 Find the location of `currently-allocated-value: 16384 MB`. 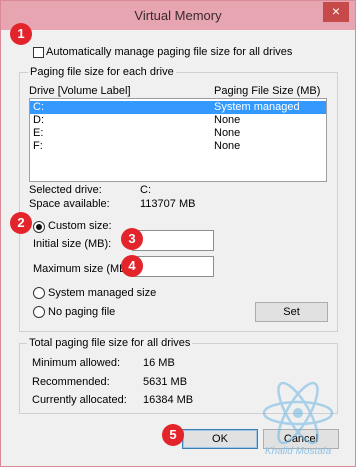

currently-allocated-value: 16384 MB is located at coordinates (168, 400).